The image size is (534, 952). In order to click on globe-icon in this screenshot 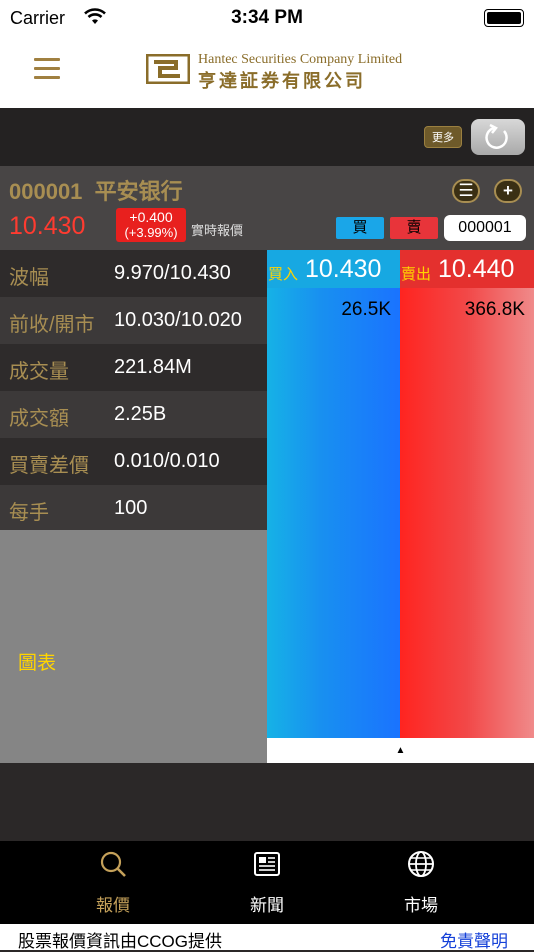, I will do `click(421, 864)`.